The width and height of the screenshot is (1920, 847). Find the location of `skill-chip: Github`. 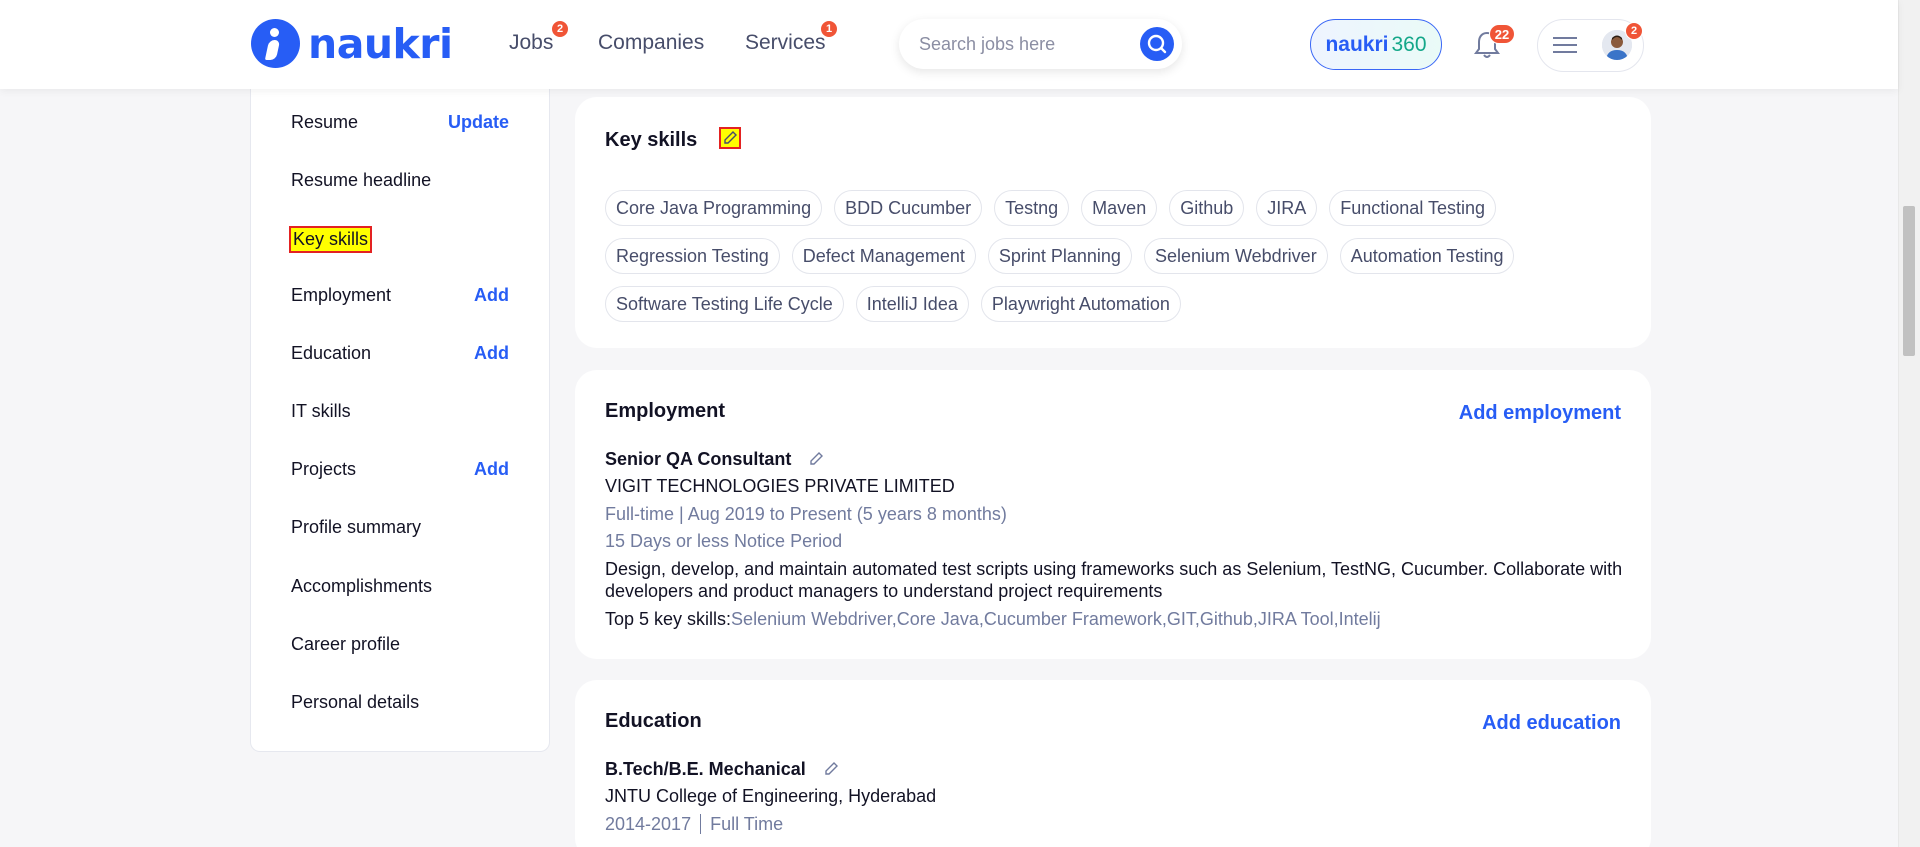

skill-chip: Github is located at coordinates (1207, 208).